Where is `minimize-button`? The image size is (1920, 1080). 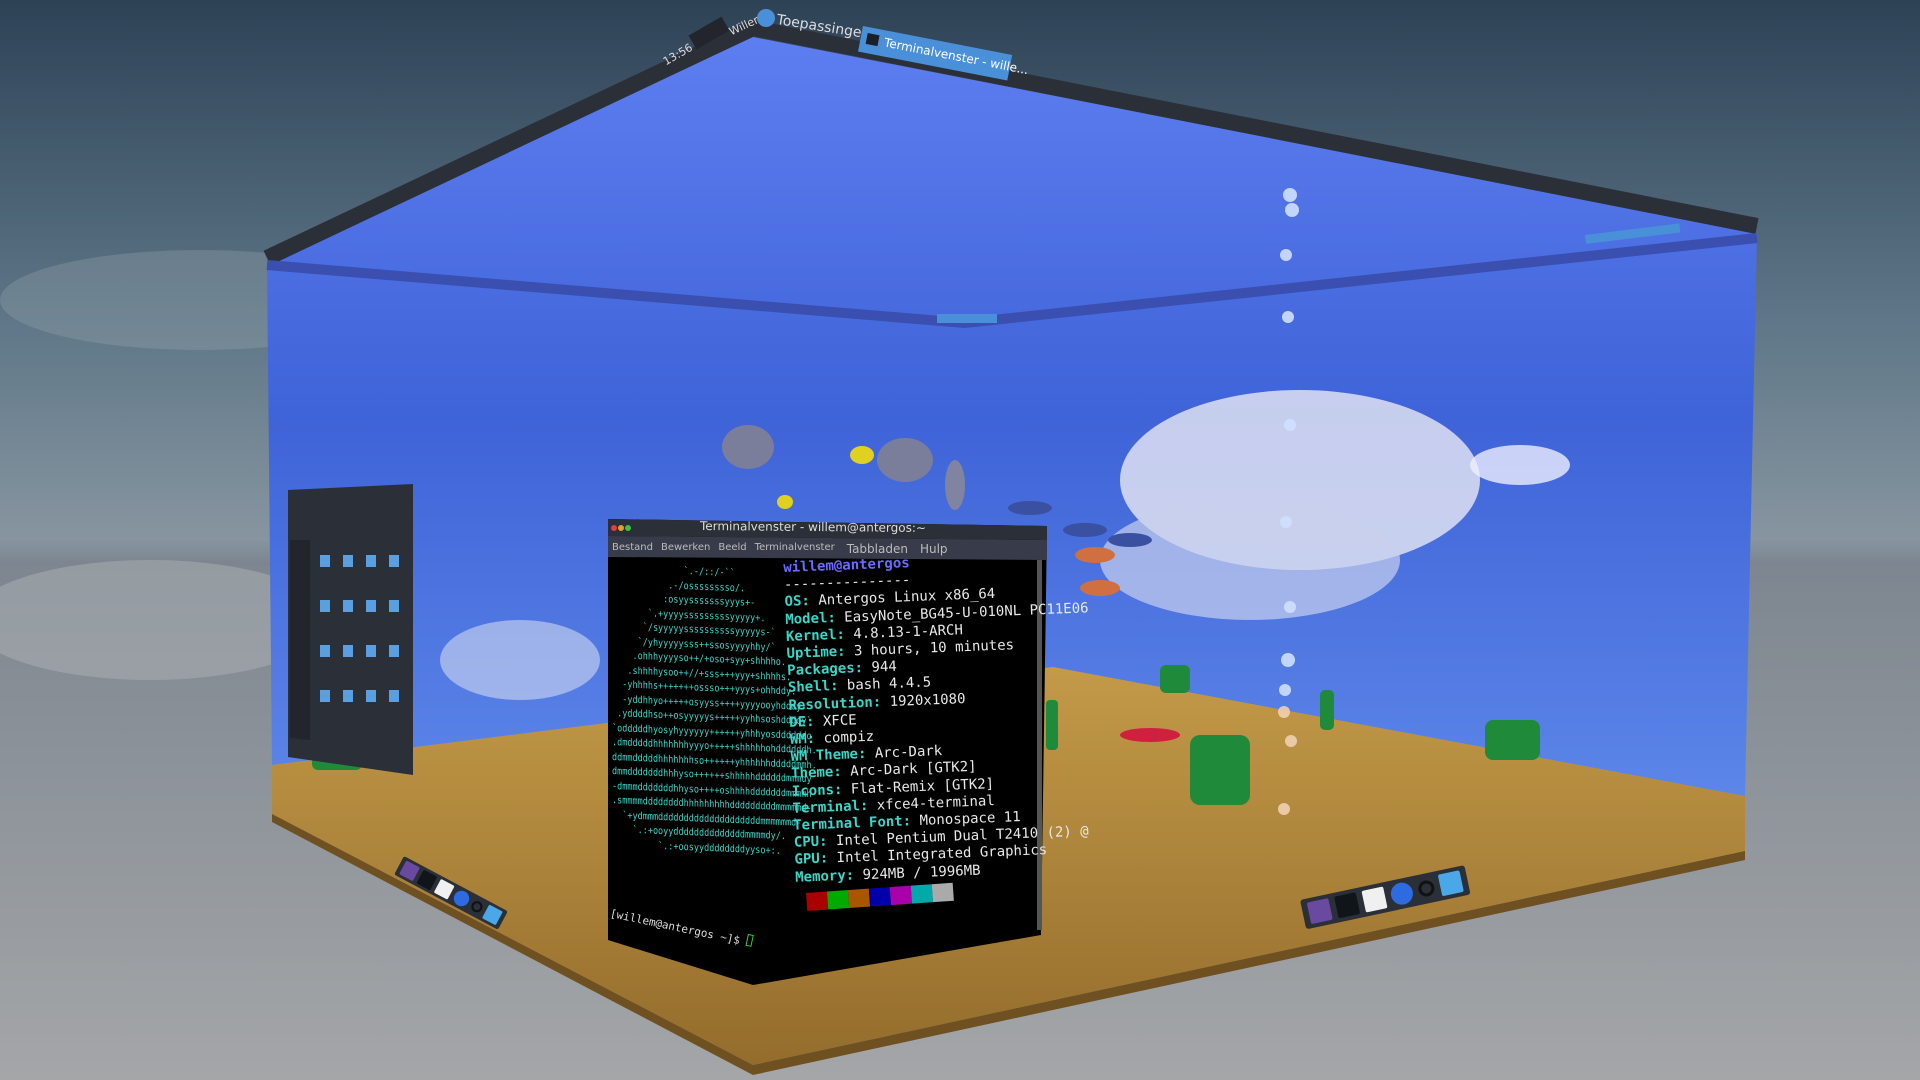
minimize-button is located at coordinates (621, 528).